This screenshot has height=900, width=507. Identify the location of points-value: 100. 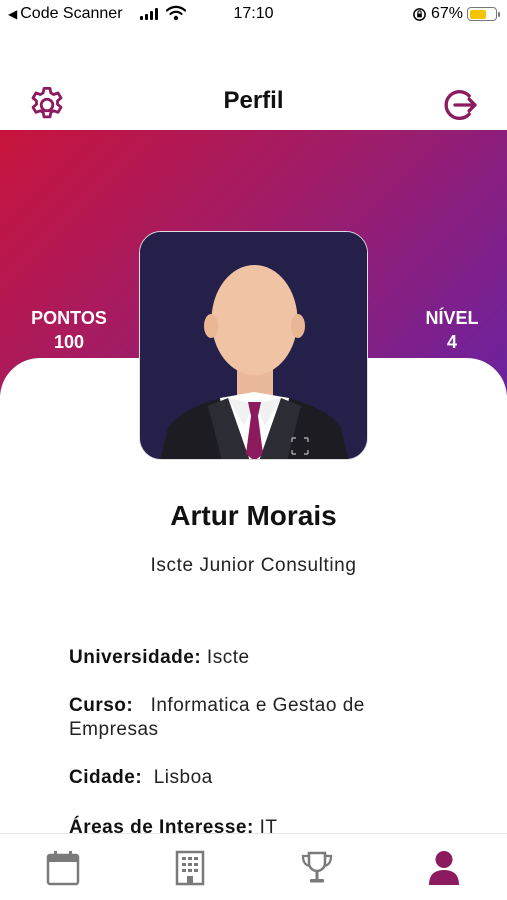
(69, 342).